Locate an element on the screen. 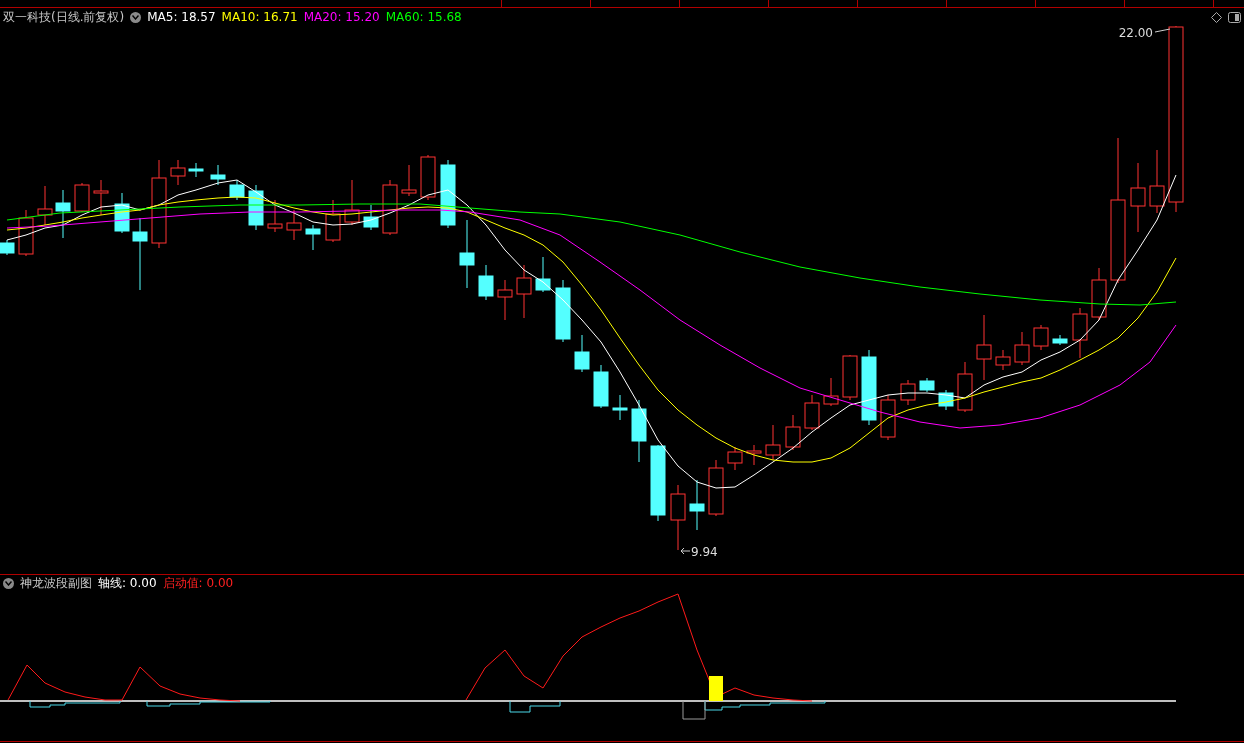 This screenshot has width=1244, height=743. chart-title: 双一科技(日线.前复权) is located at coordinates (64, 17).